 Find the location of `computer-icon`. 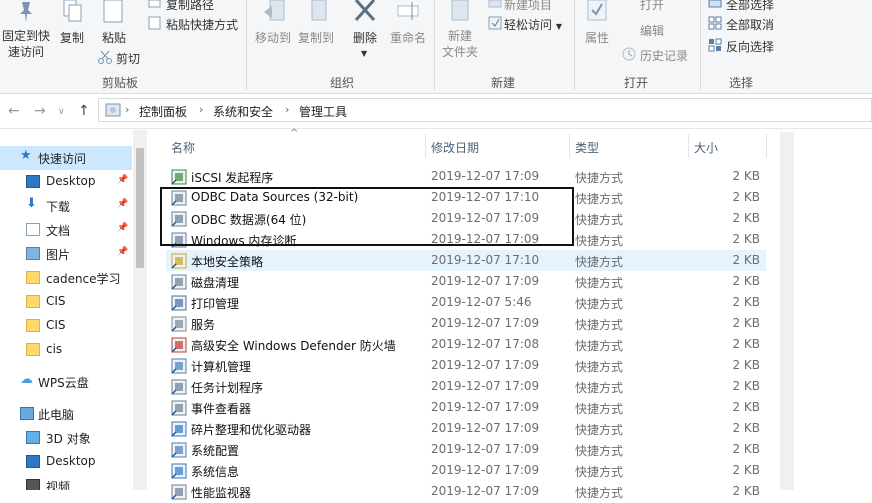

computer-icon is located at coordinates (27, 413).